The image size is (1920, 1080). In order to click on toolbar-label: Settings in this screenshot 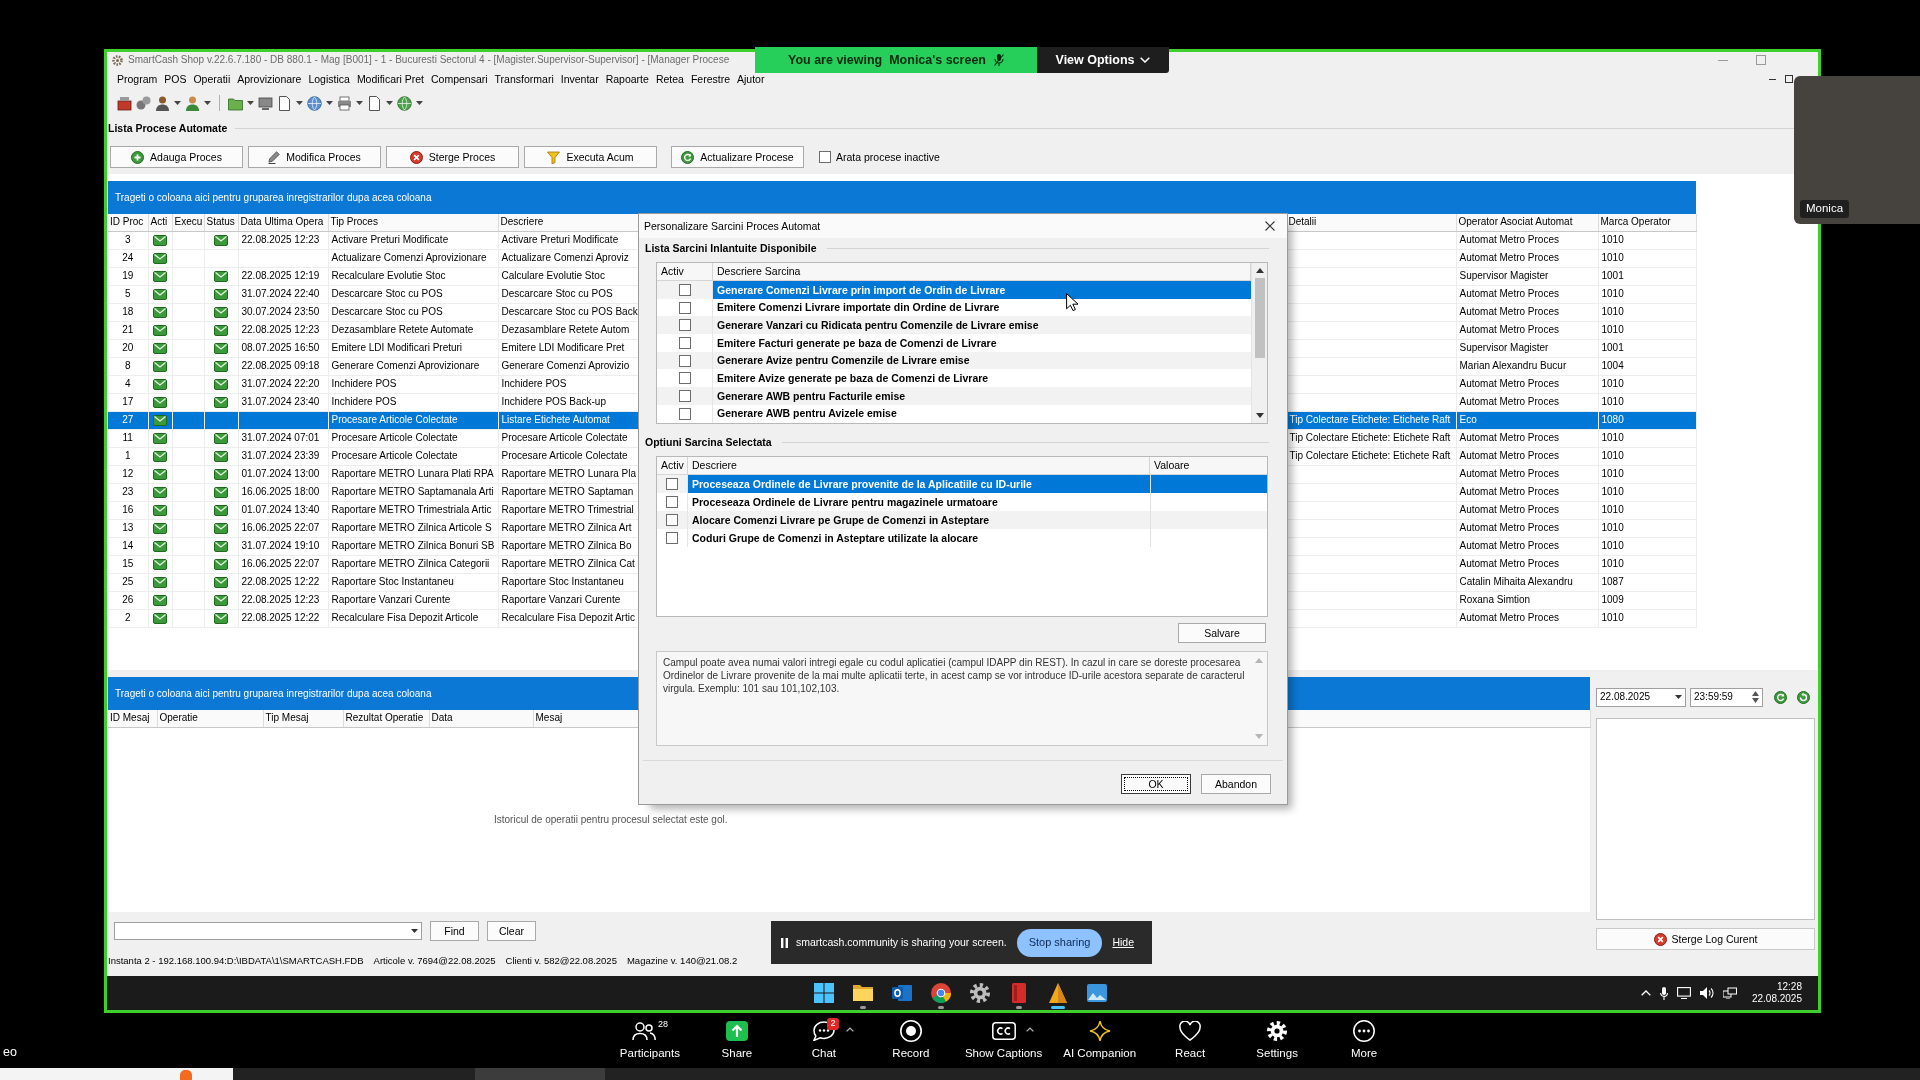, I will do `click(1277, 1054)`.